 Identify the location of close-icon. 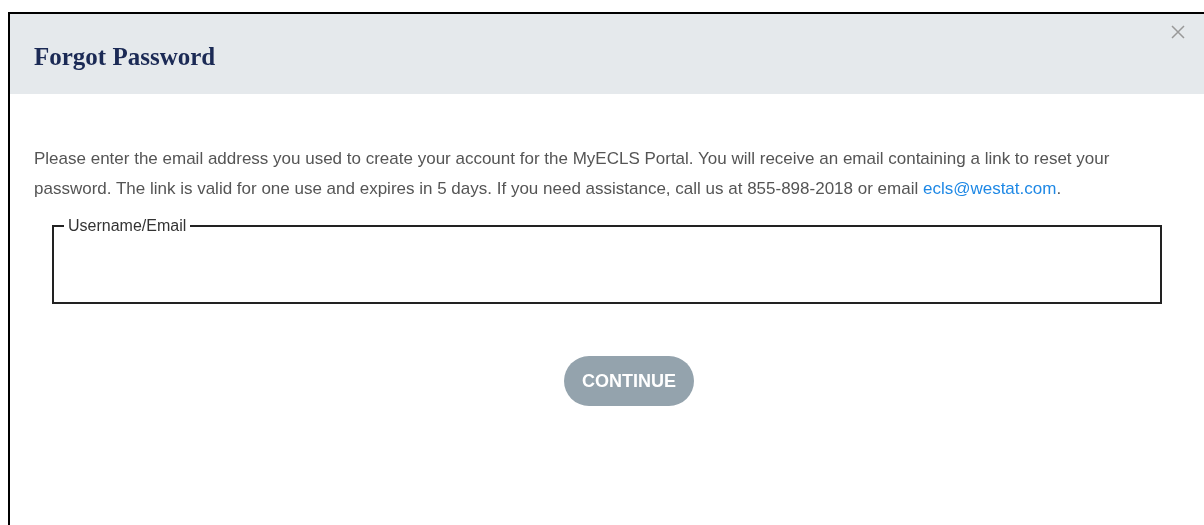
(1178, 32).